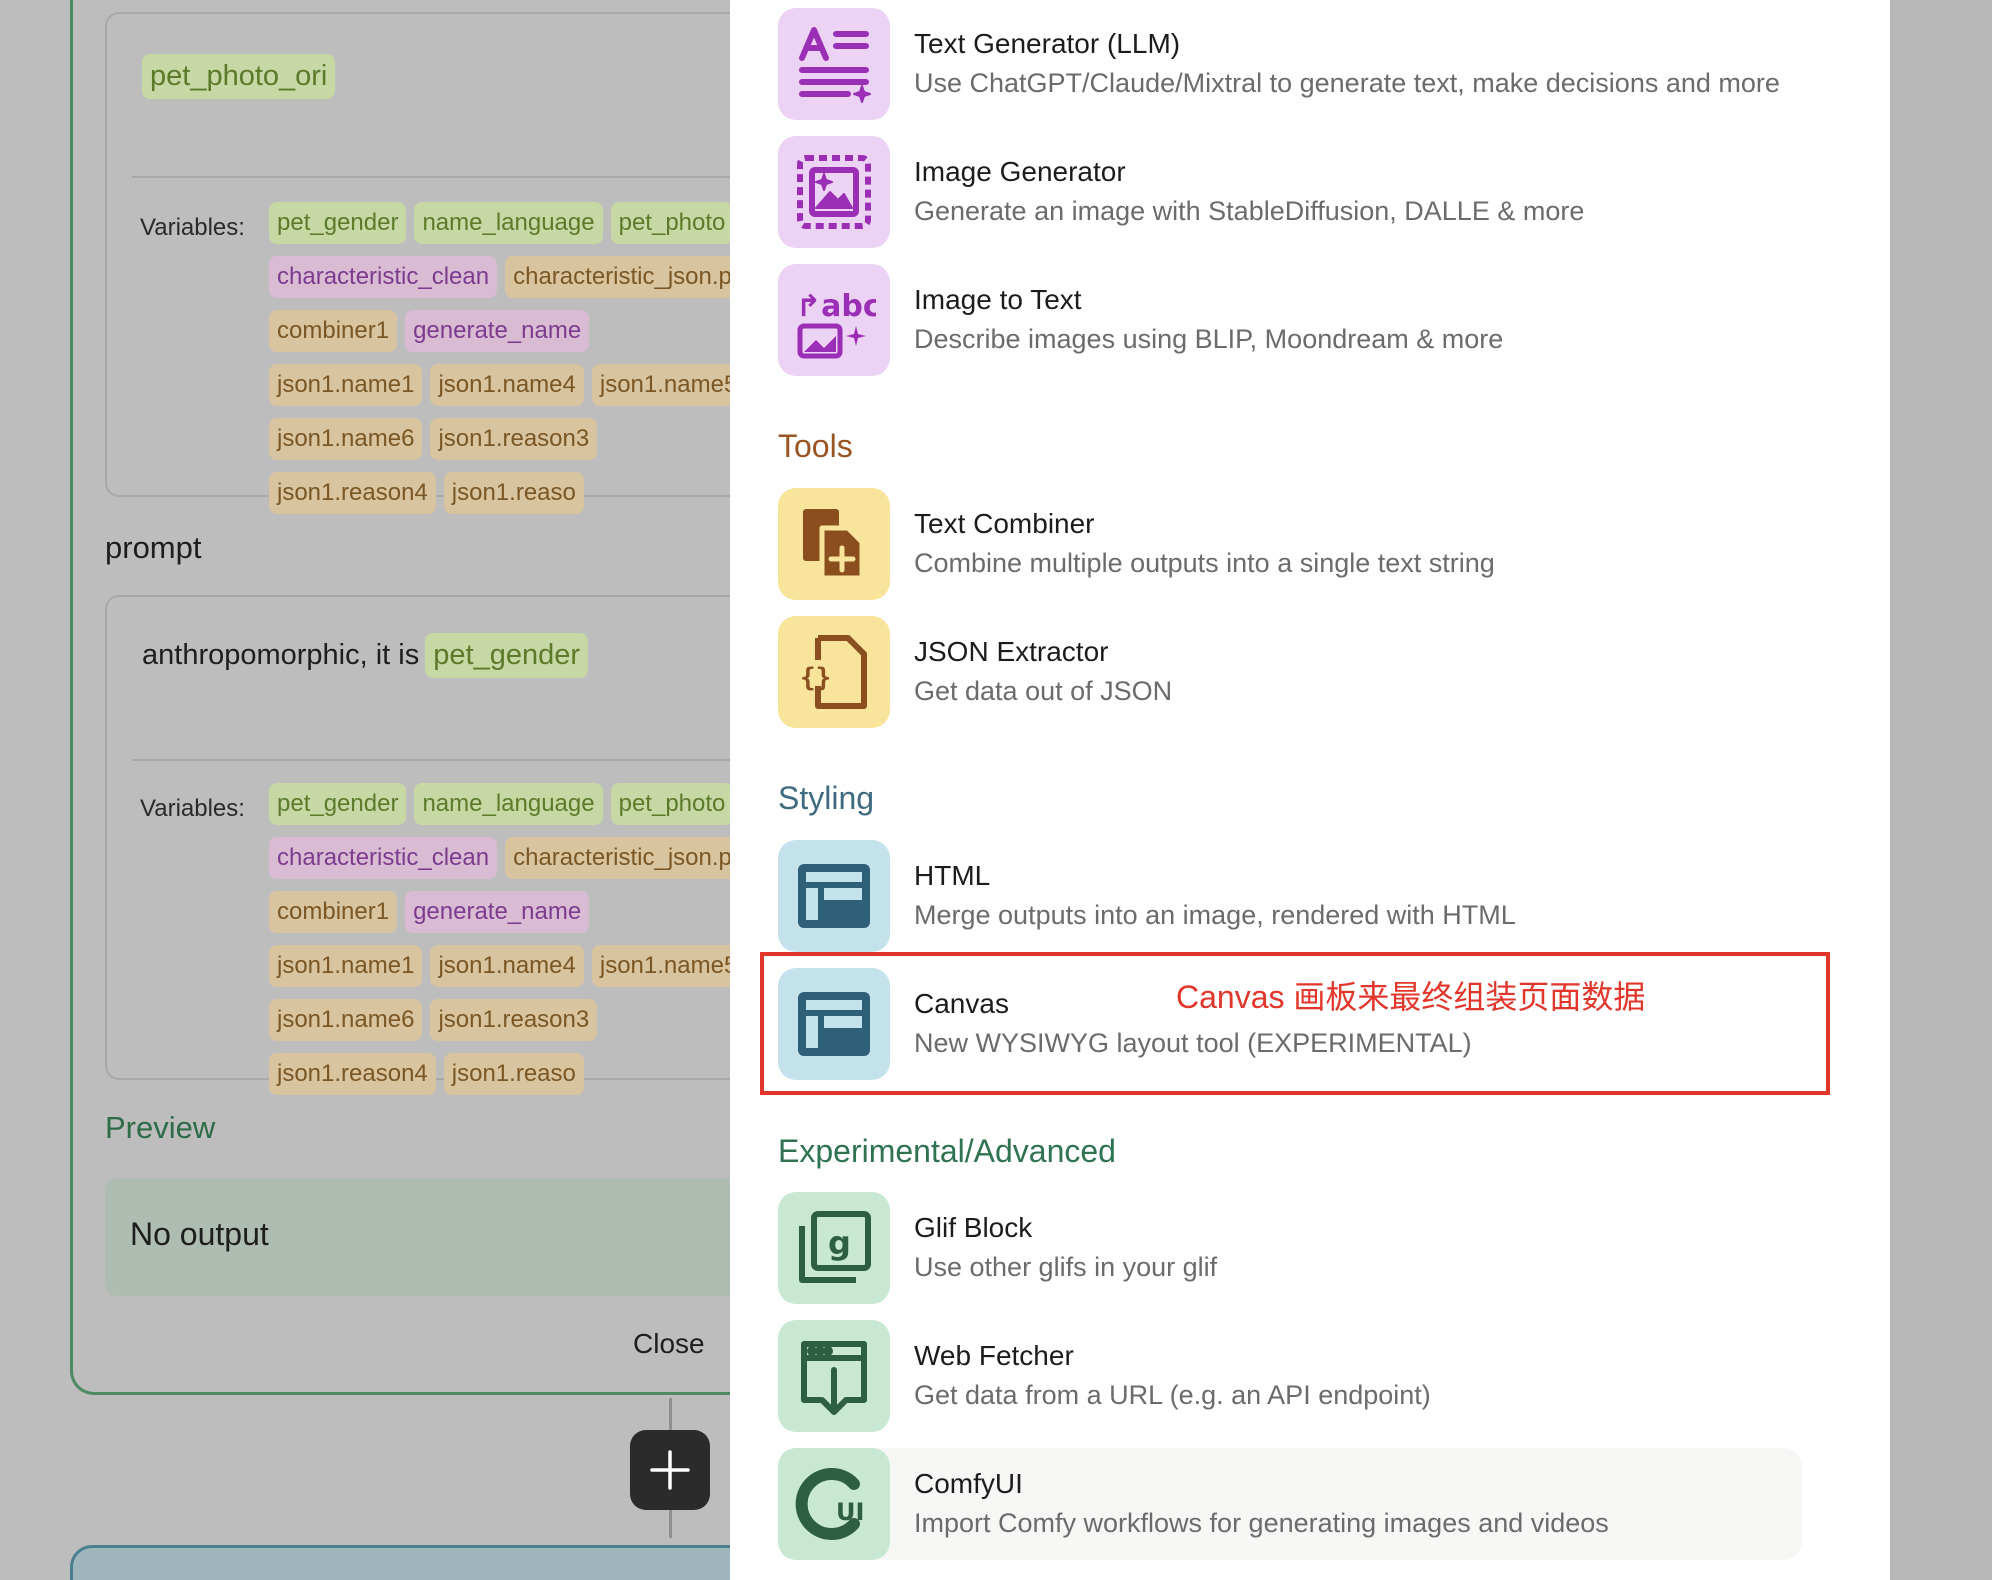 This screenshot has width=1992, height=1580. Describe the element at coordinates (834, 896) in the screenshot. I see `layout-icon` at that location.